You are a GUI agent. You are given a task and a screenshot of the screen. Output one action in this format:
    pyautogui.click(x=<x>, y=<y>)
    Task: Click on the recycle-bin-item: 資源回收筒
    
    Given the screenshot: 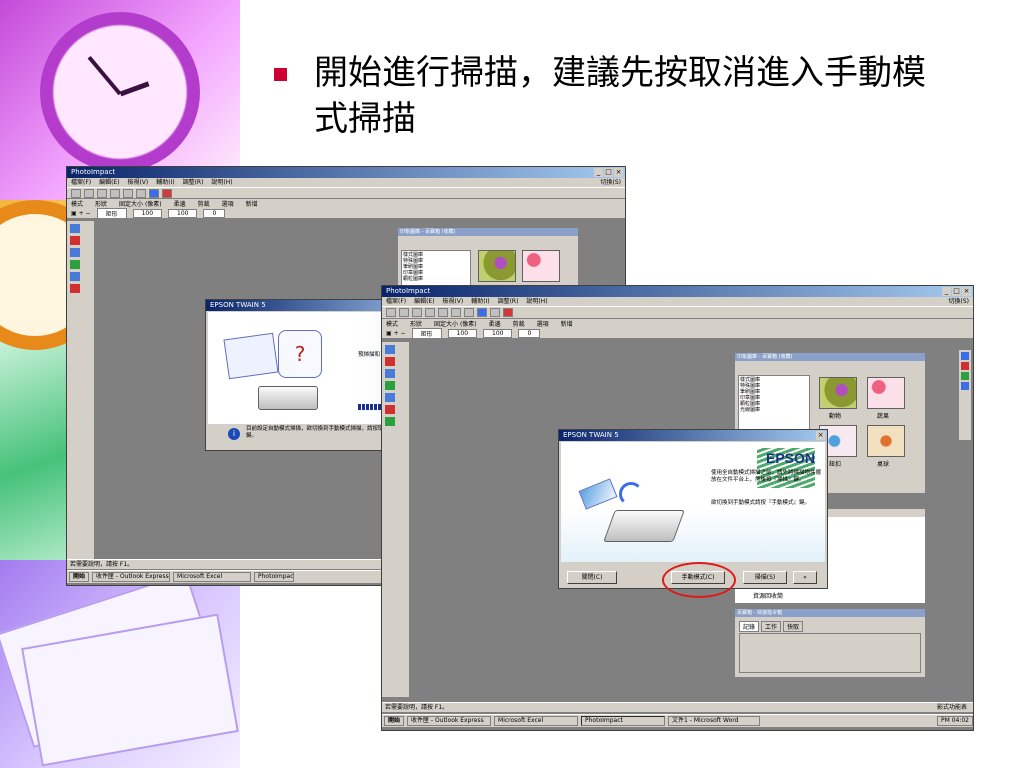 What is the action you would take?
    pyautogui.click(x=768, y=595)
    